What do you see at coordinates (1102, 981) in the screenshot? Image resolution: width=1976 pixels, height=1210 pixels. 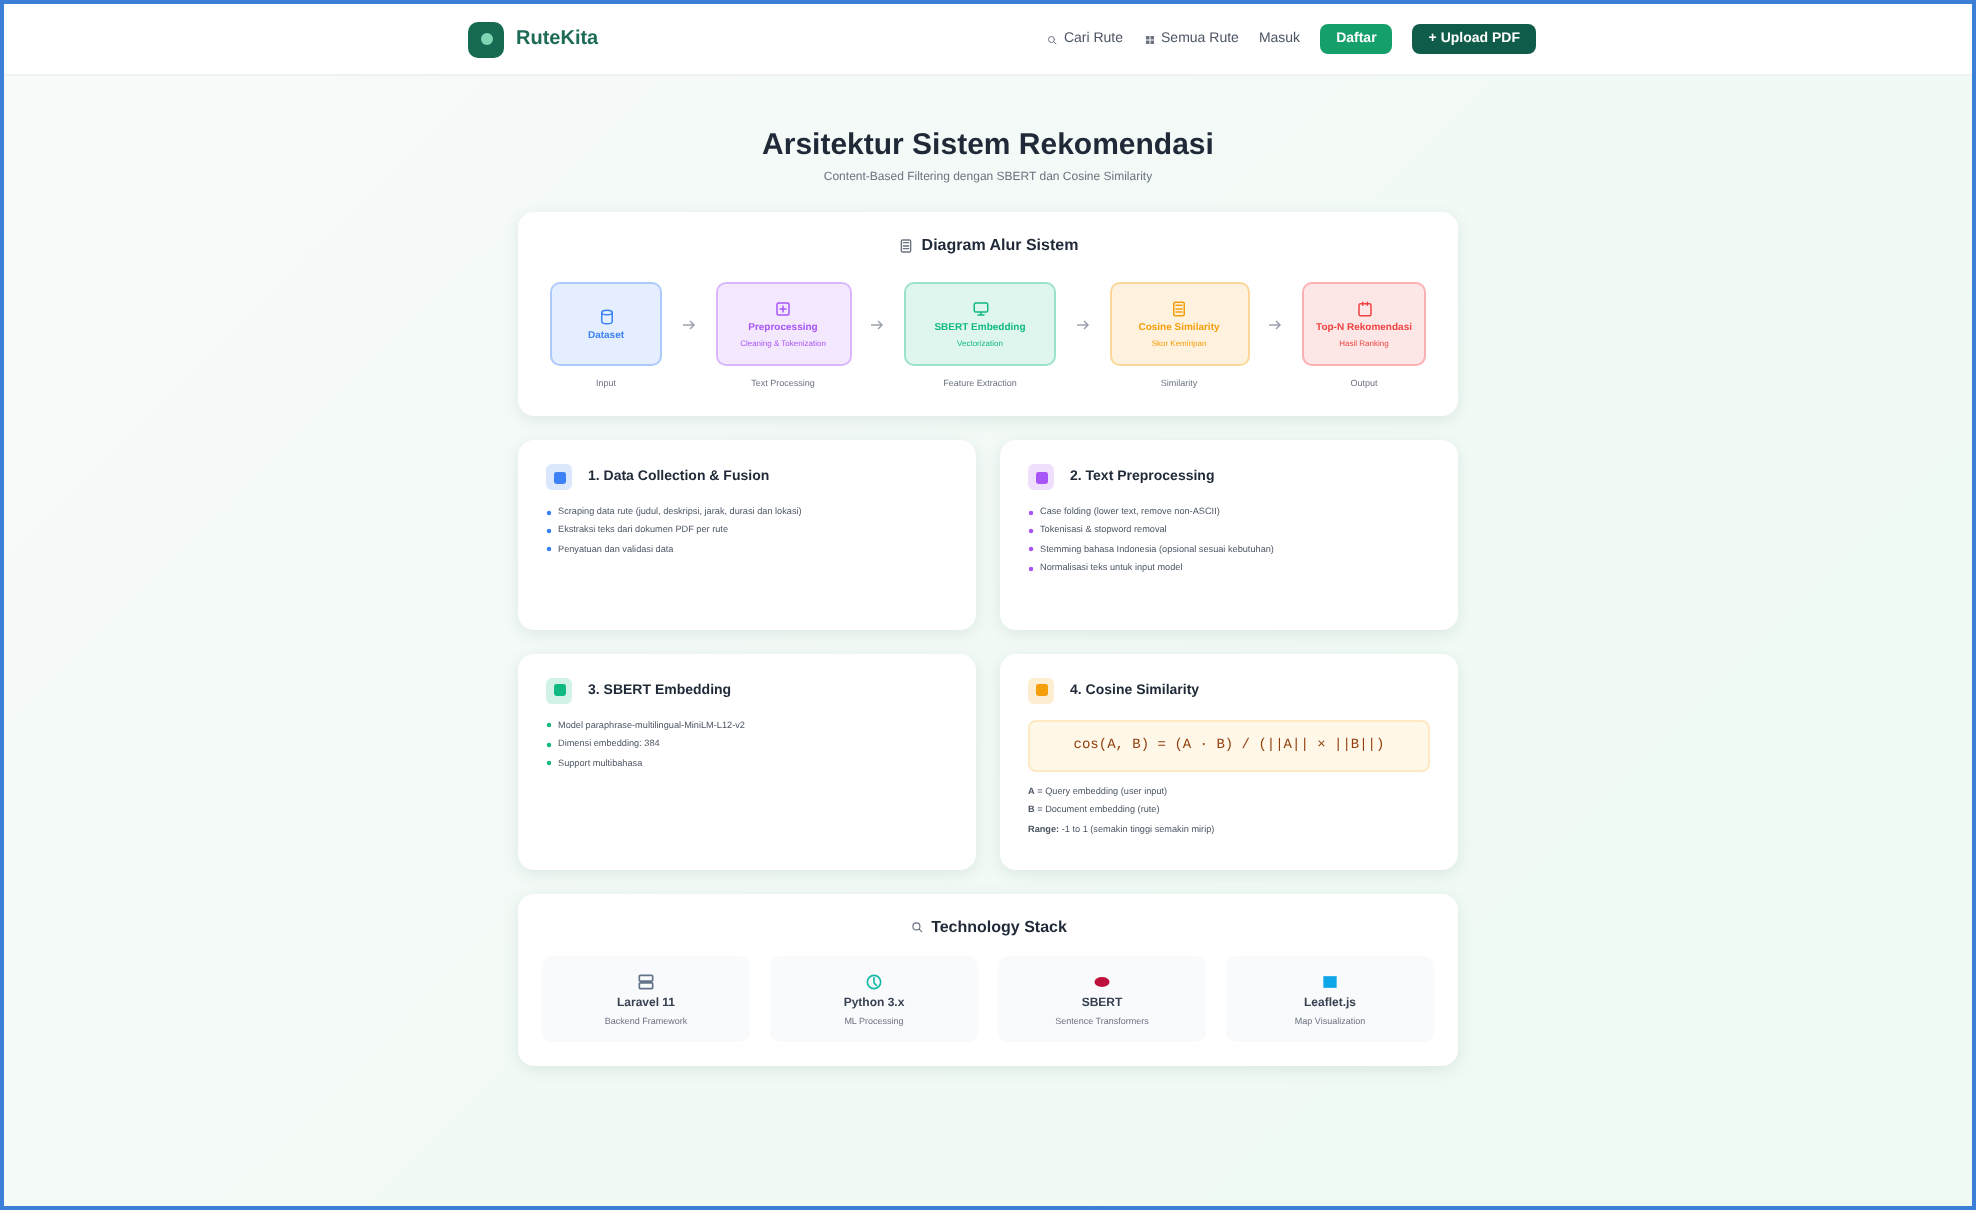 I see `ellipse-icon` at bounding box center [1102, 981].